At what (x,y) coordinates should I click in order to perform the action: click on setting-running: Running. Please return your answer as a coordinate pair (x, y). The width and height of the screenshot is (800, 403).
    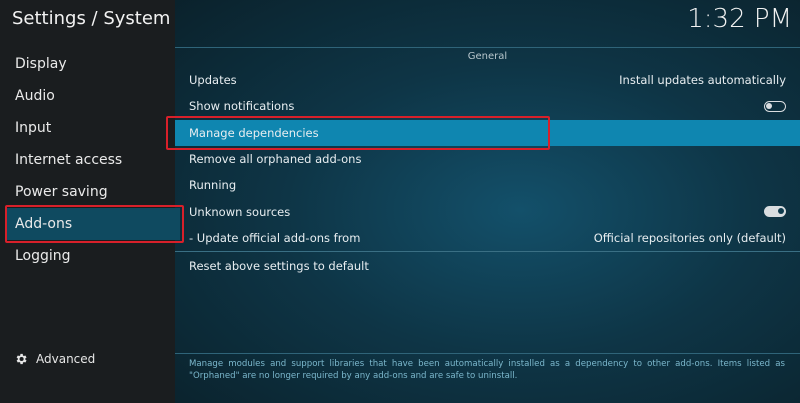
    Looking at the image, I should click on (487, 185).